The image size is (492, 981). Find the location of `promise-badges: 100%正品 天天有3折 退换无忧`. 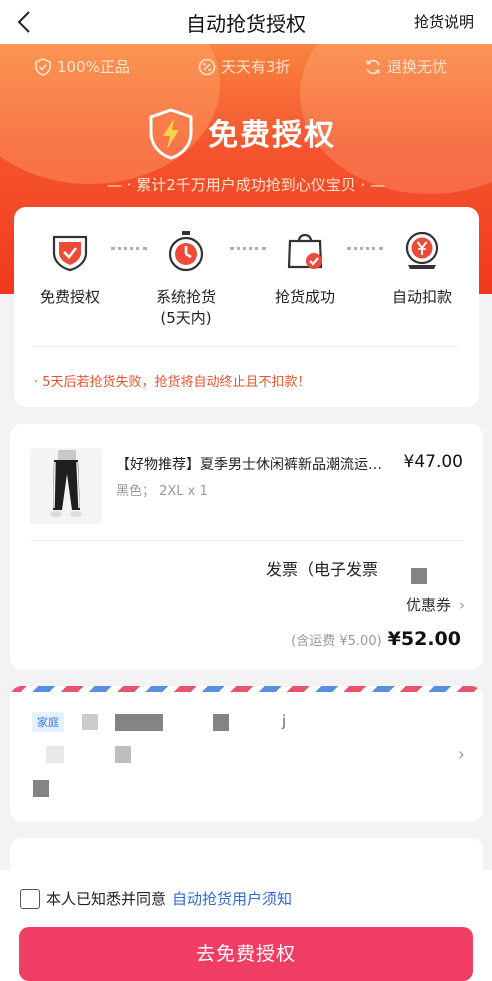

promise-badges: 100%正品 天天有3折 退换无忧 is located at coordinates (246, 68).